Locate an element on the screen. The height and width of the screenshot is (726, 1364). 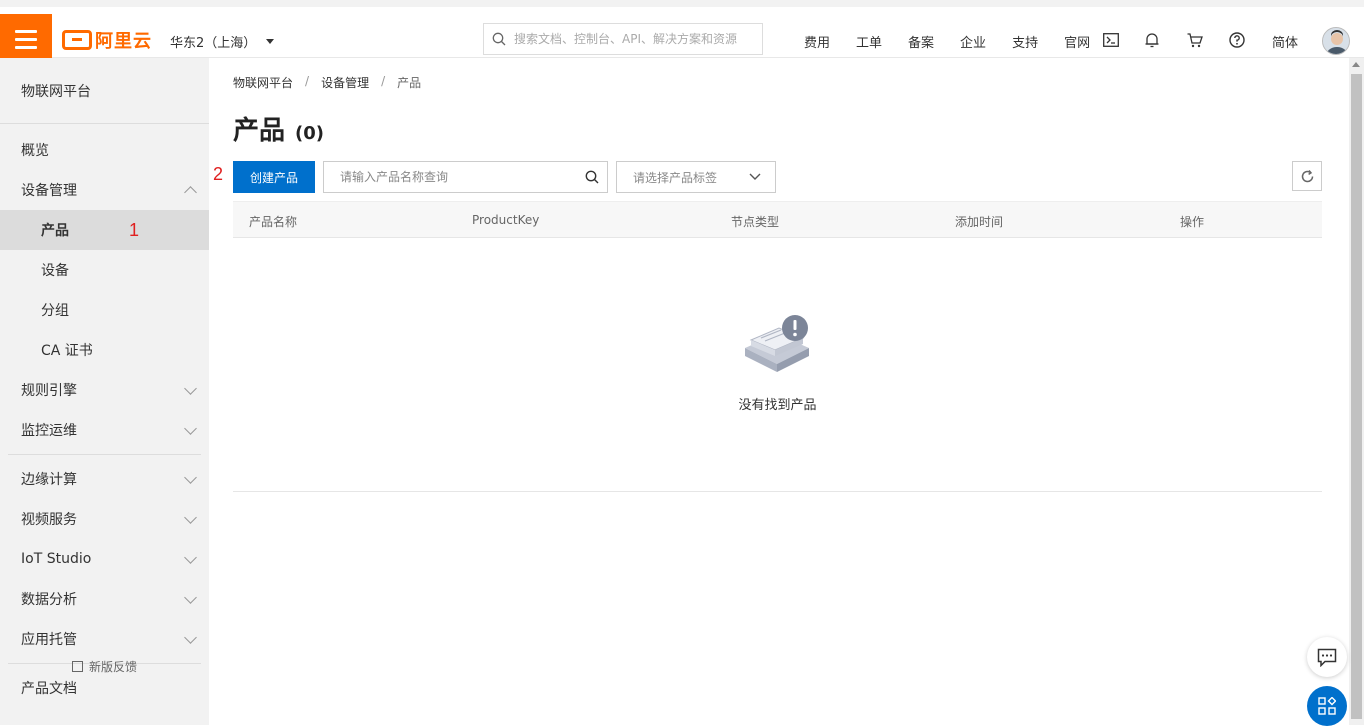
chat-icon is located at coordinates (1327, 657).